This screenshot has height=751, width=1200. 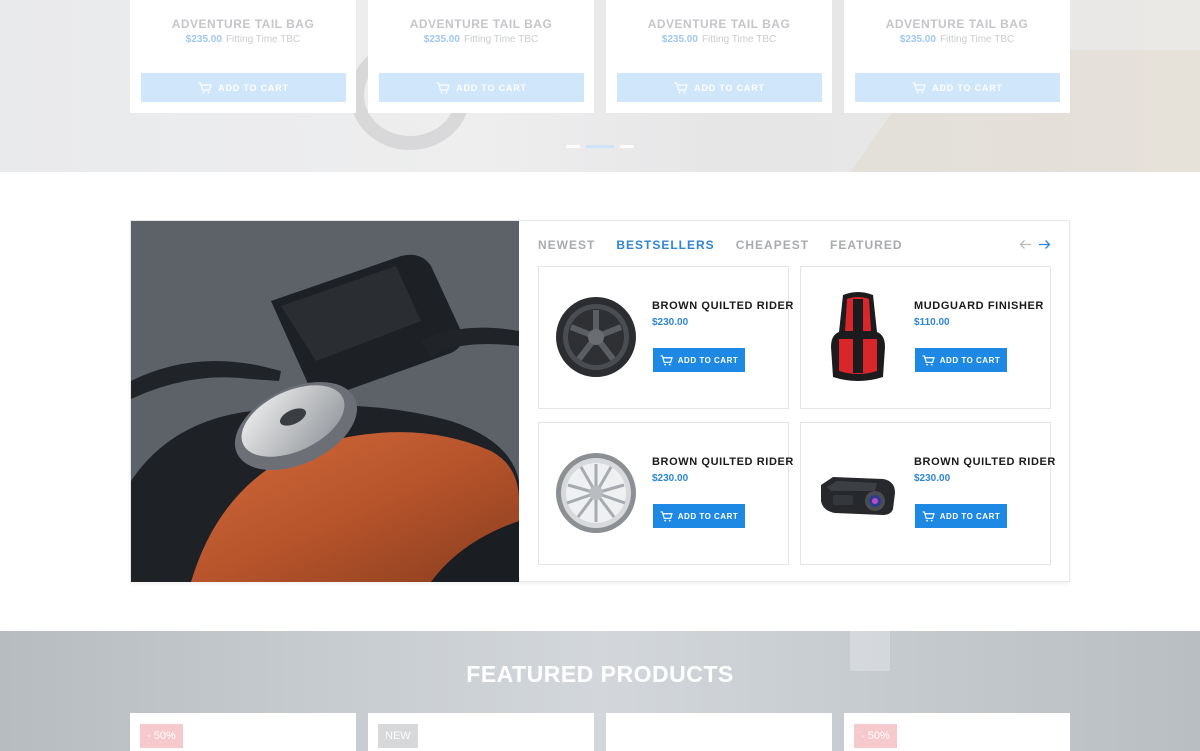 What do you see at coordinates (481, 732) in the screenshot?
I see `featured-product-card: NEW` at bounding box center [481, 732].